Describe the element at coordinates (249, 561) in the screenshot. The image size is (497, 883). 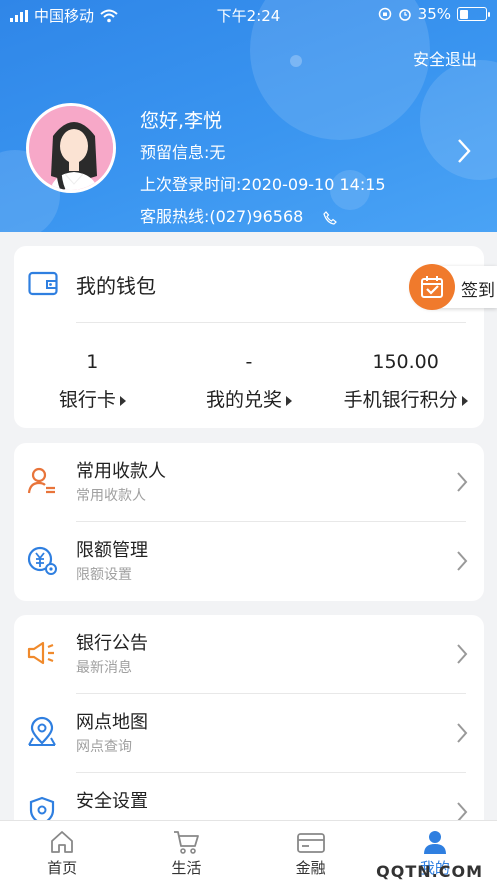
I see `menu-item-limit: 限额管理 限额设置` at that location.